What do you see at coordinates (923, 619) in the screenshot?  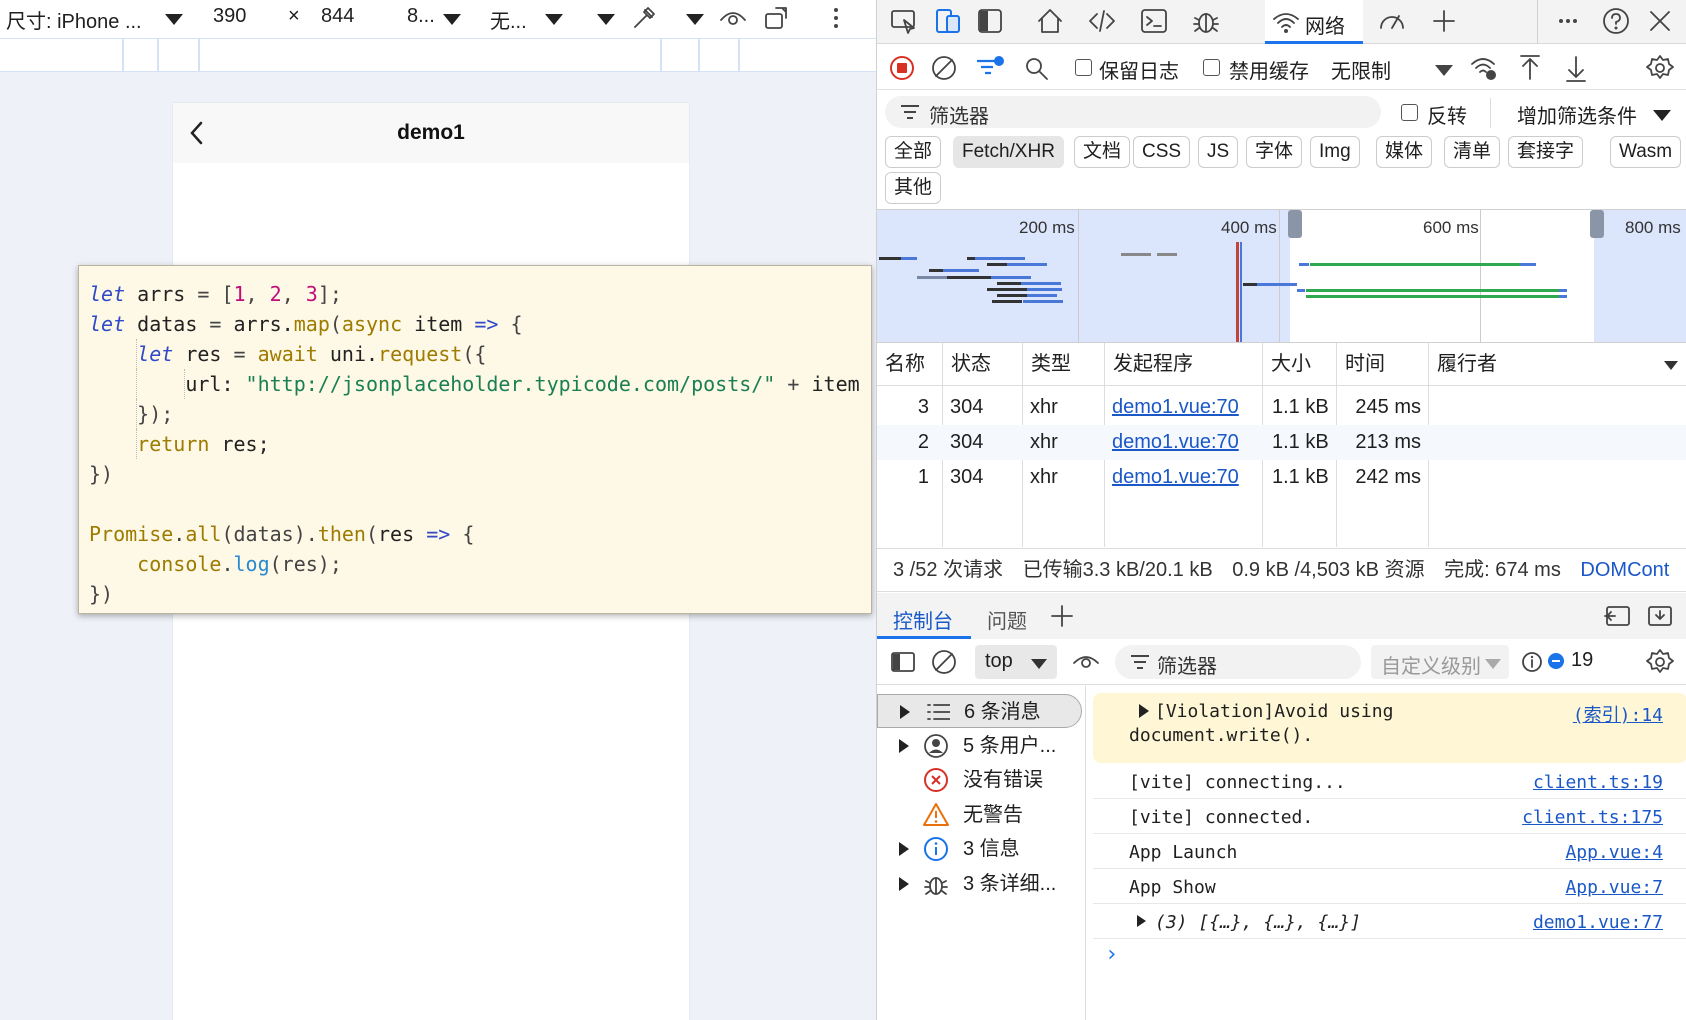 I see `tab-console: 控制台` at bounding box center [923, 619].